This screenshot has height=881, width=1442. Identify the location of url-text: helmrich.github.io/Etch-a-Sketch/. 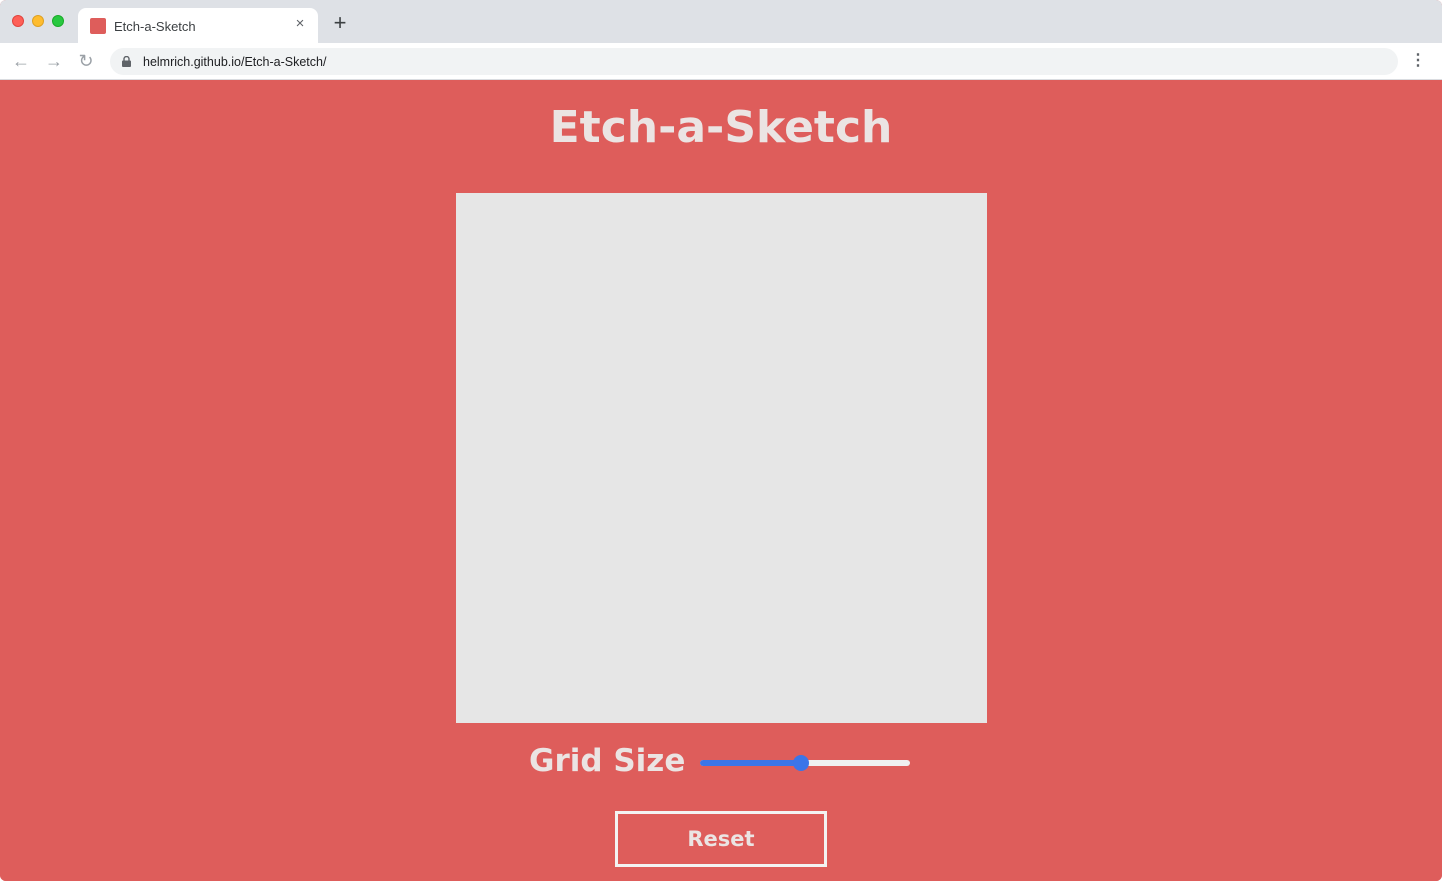
(235, 62).